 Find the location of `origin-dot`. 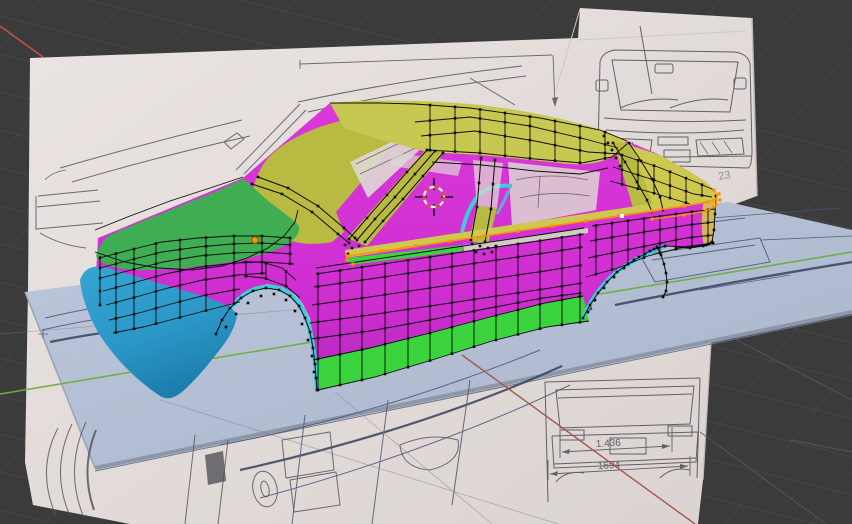

origin-dot is located at coordinates (255, 240).